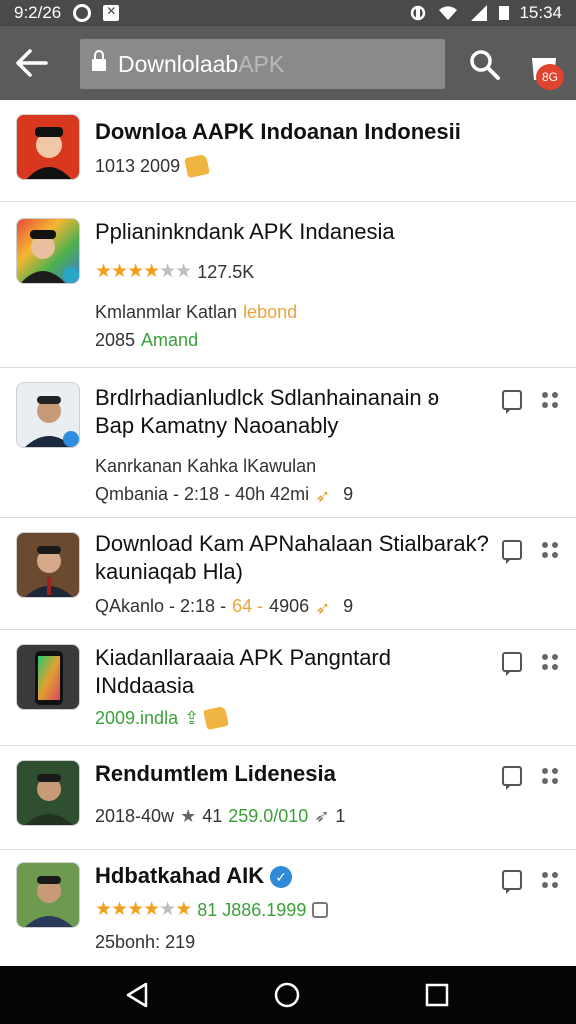 Image resolution: width=576 pixels, height=1024 pixels. I want to click on status-bar: 9:2/26 15:34, so click(288, 13).